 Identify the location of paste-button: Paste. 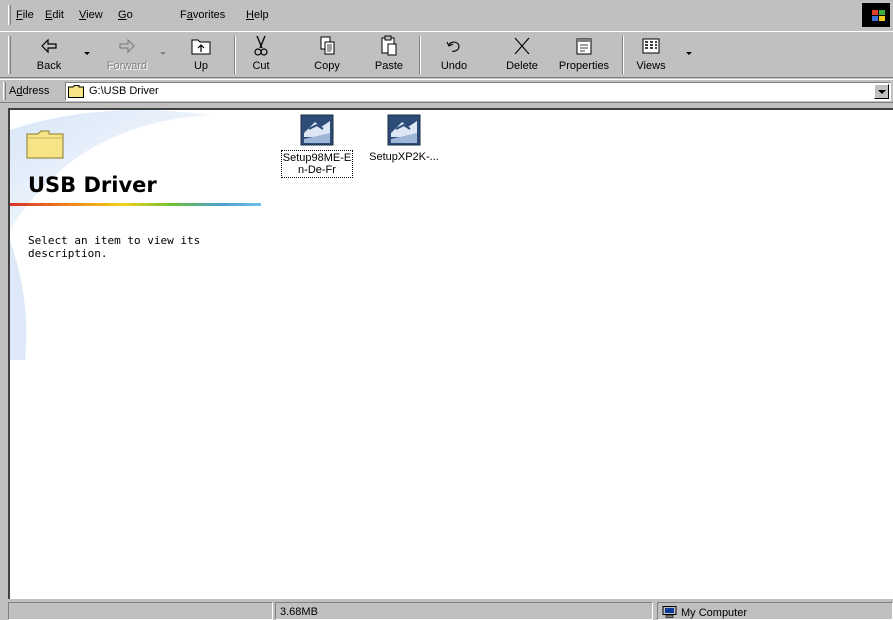
(389, 55).